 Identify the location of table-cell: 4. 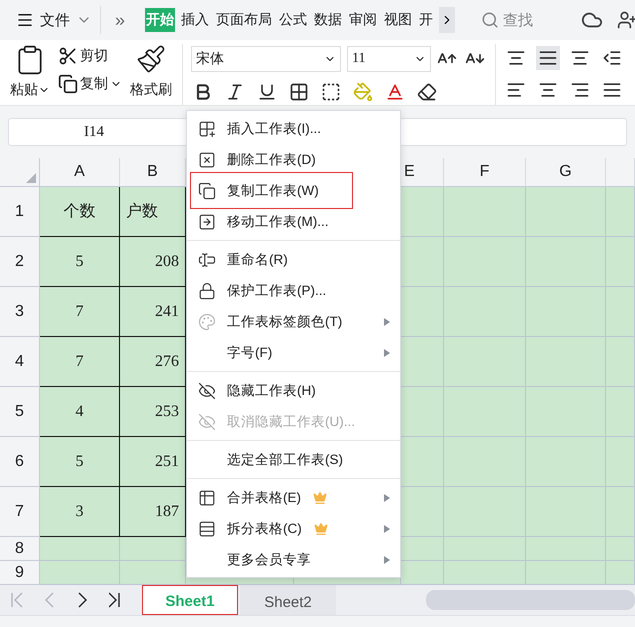
(80, 412).